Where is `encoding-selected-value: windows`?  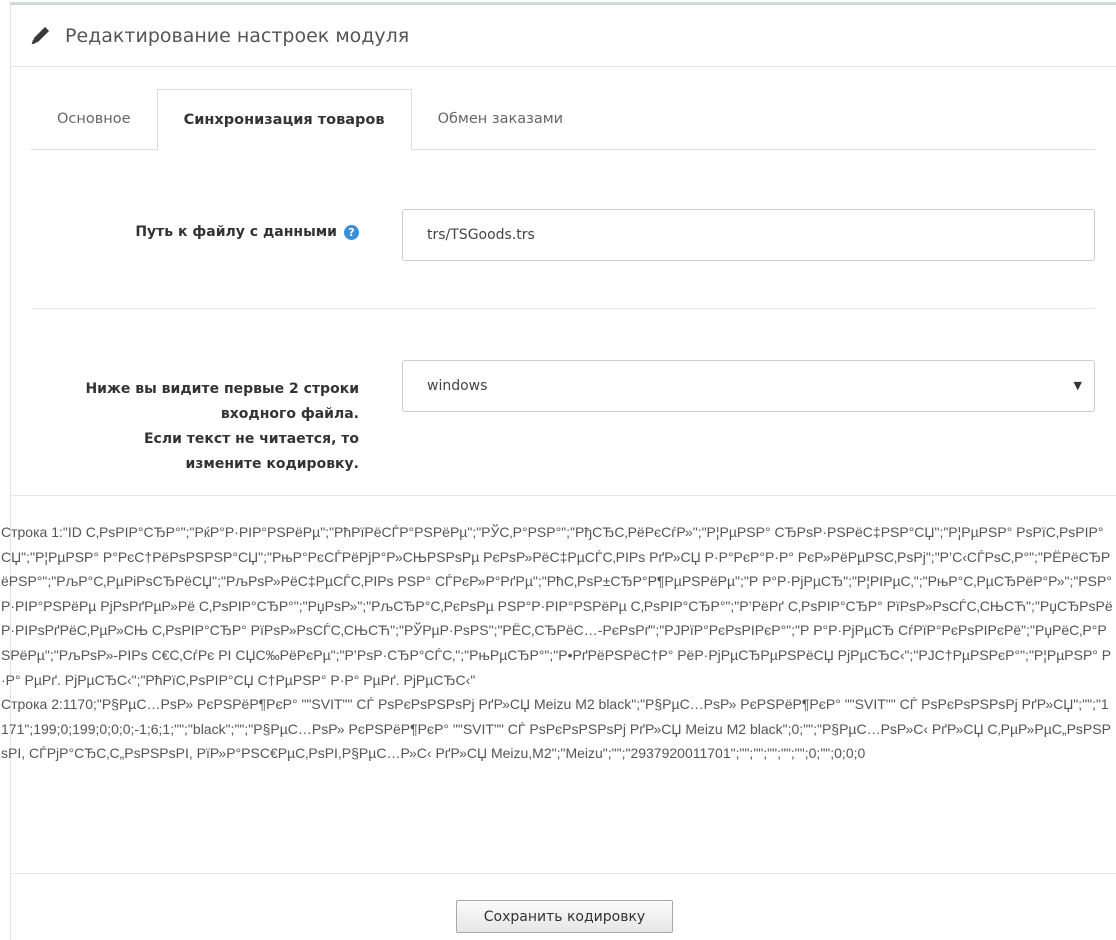 encoding-selected-value: windows is located at coordinates (457, 386).